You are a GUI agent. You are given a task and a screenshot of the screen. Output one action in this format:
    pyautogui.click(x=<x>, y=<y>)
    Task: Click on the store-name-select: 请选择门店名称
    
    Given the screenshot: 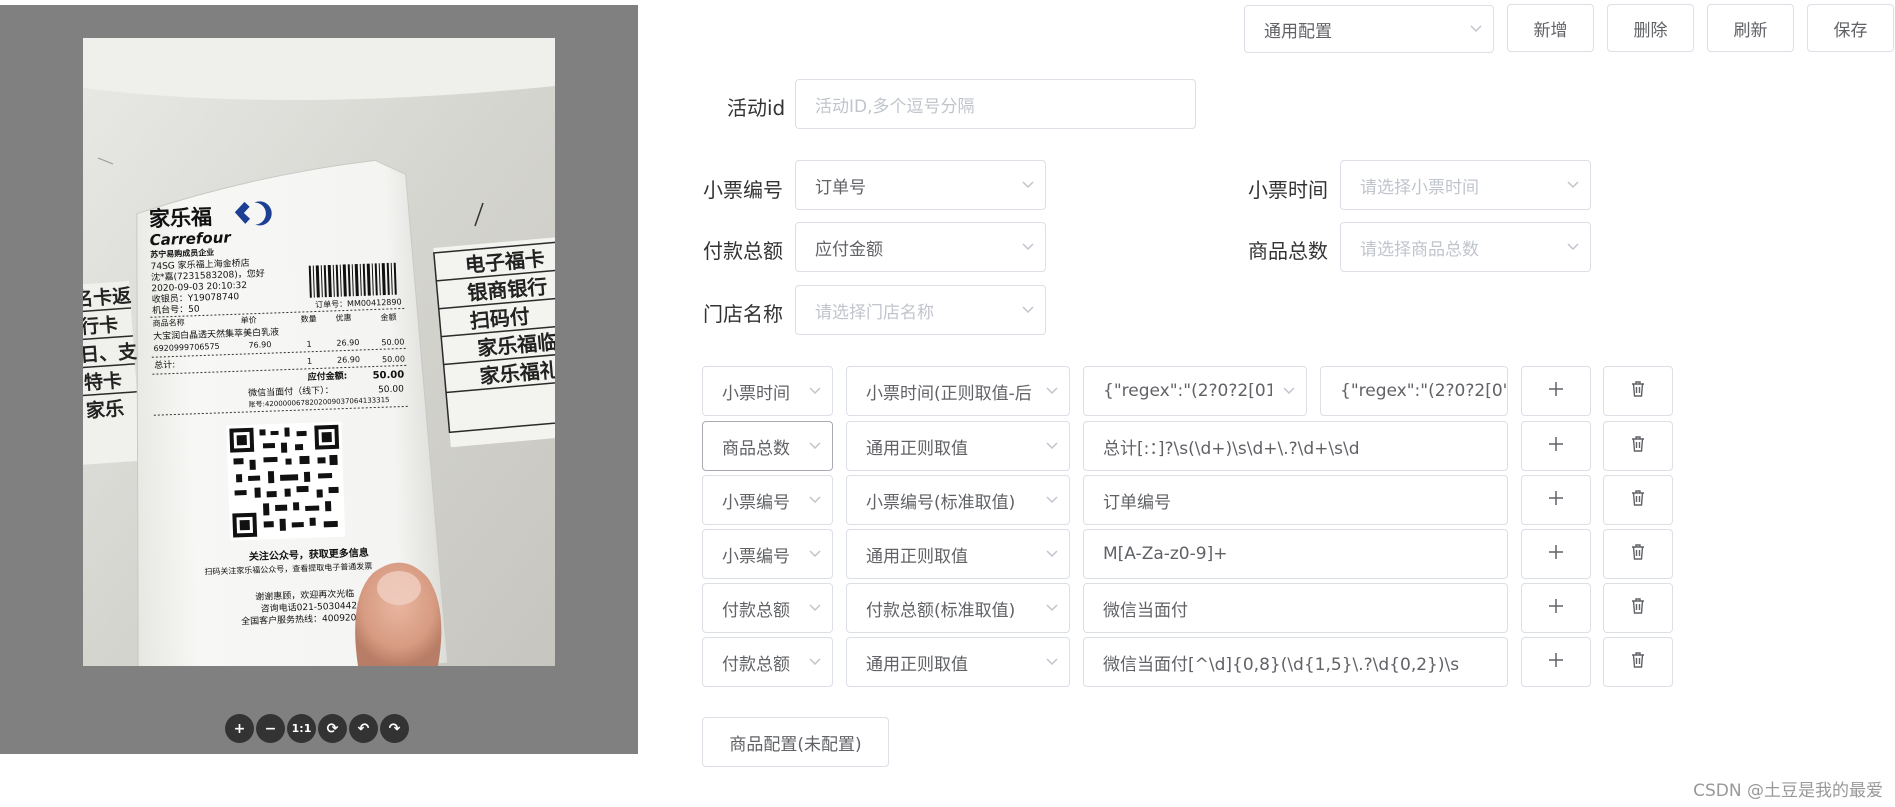 What is the action you would take?
    pyautogui.click(x=920, y=310)
    